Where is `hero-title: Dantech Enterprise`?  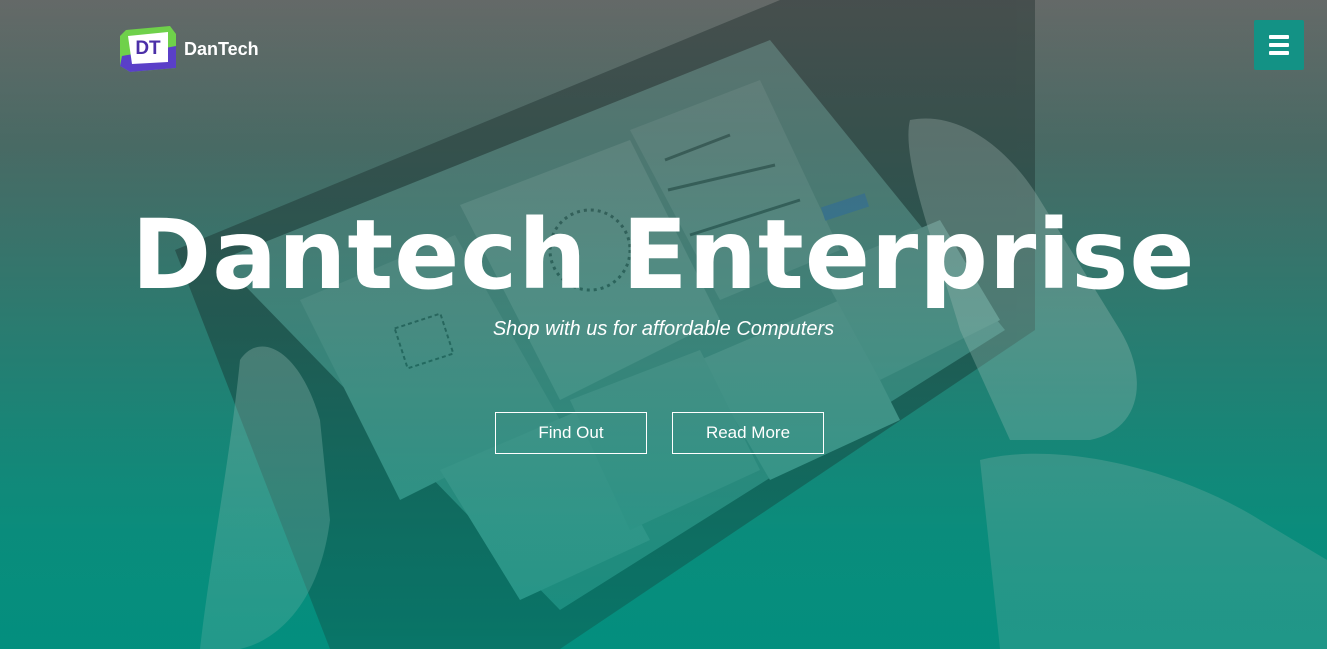 hero-title: Dantech Enterprise is located at coordinates (663, 255).